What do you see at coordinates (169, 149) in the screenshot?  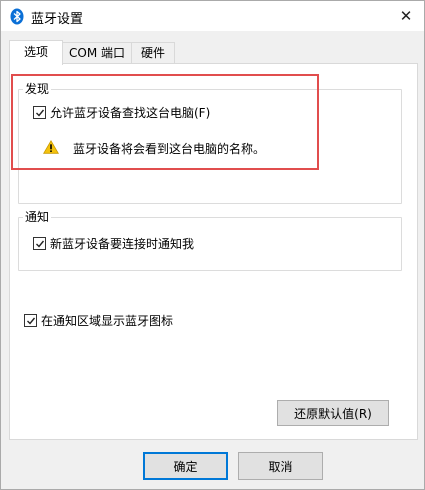 I see `warning-text: 蓝牙设备将会看到这台电脑的名称。` at bounding box center [169, 149].